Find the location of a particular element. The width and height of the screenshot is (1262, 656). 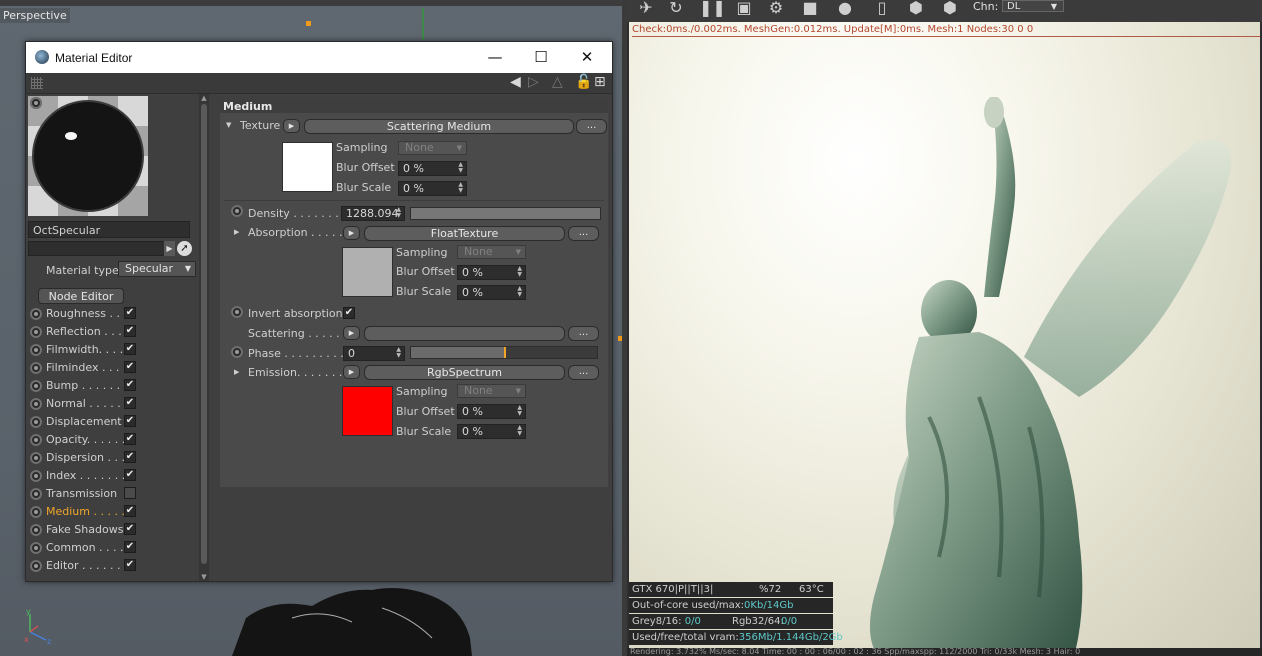

channel-item: Displacement ✔ is located at coordinates (113, 422).